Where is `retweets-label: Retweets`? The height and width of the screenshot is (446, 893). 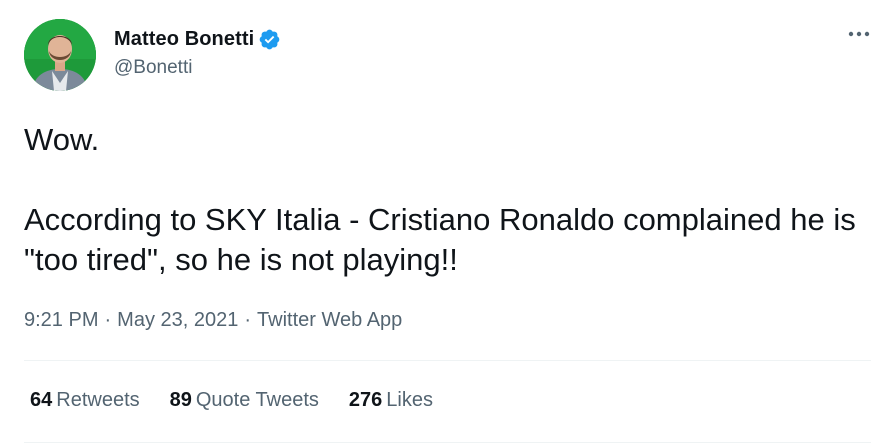
retweets-label: Retweets is located at coordinates (98, 400).